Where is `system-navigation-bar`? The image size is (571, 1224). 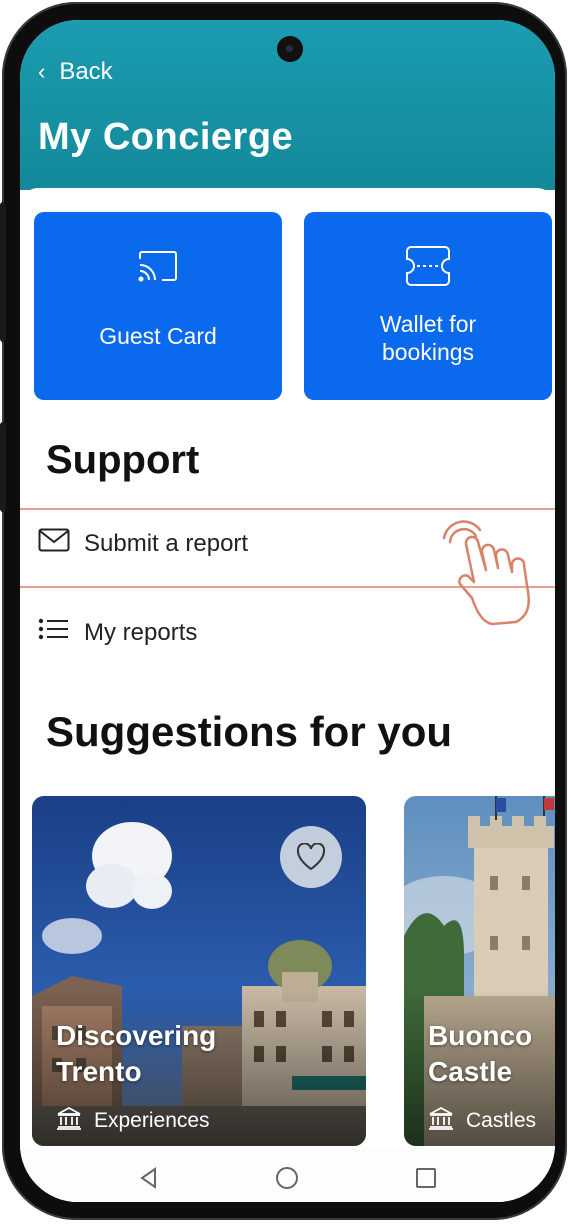
system-navigation-bar is located at coordinates (287, 1175).